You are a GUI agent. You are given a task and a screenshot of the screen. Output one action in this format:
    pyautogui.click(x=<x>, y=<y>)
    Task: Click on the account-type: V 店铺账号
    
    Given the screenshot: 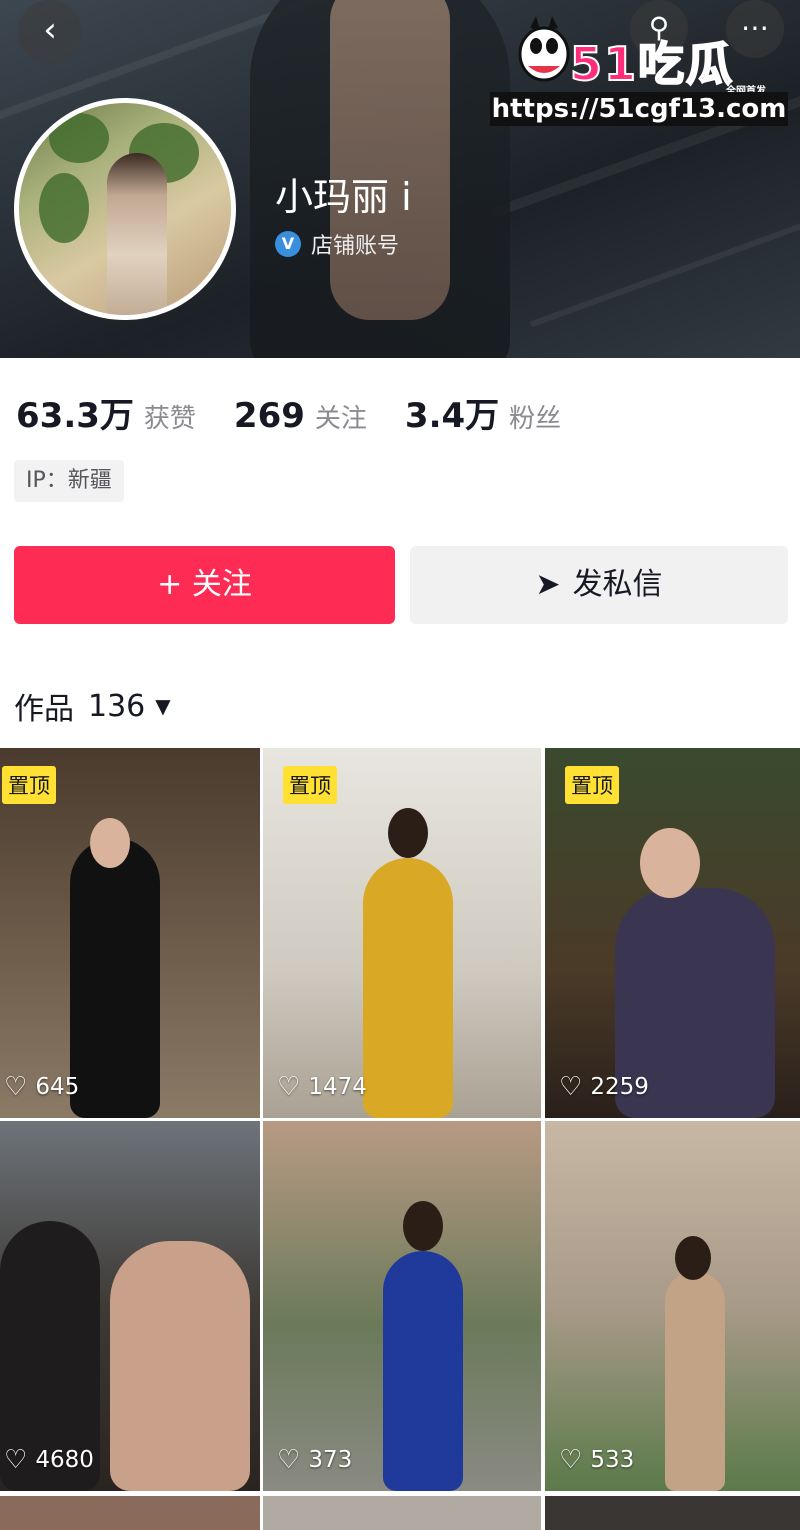 What is the action you would take?
    pyautogui.click(x=337, y=244)
    